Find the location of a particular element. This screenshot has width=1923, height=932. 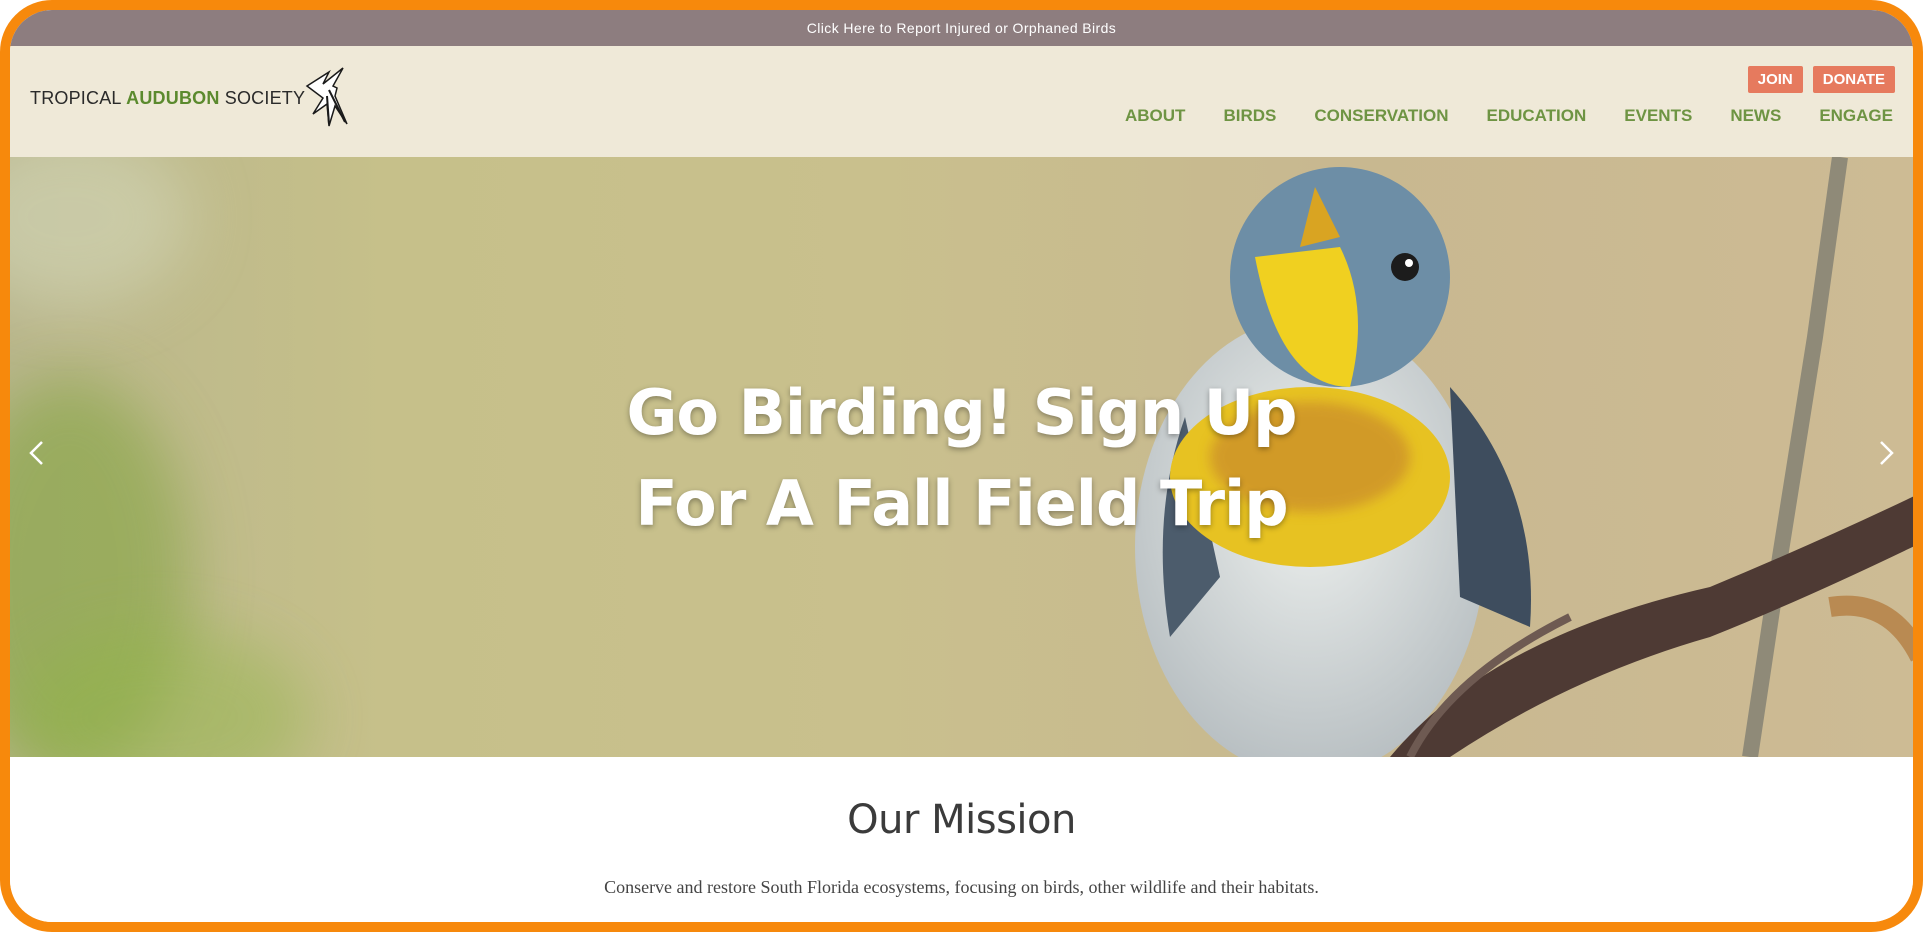

nav-events: EVENTS is located at coordinates (1658, 116).